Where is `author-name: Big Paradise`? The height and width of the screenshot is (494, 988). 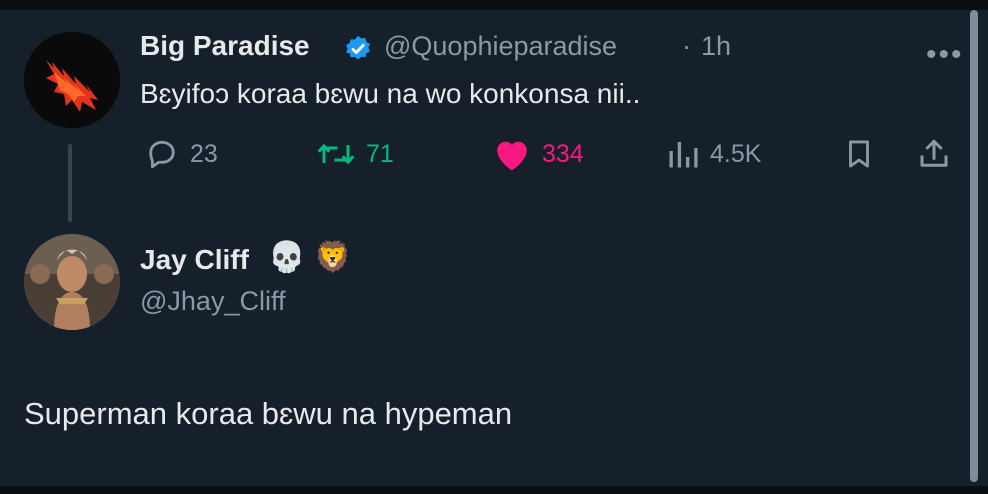 author-name: Big Paradise is located at coordinates (225, 46).